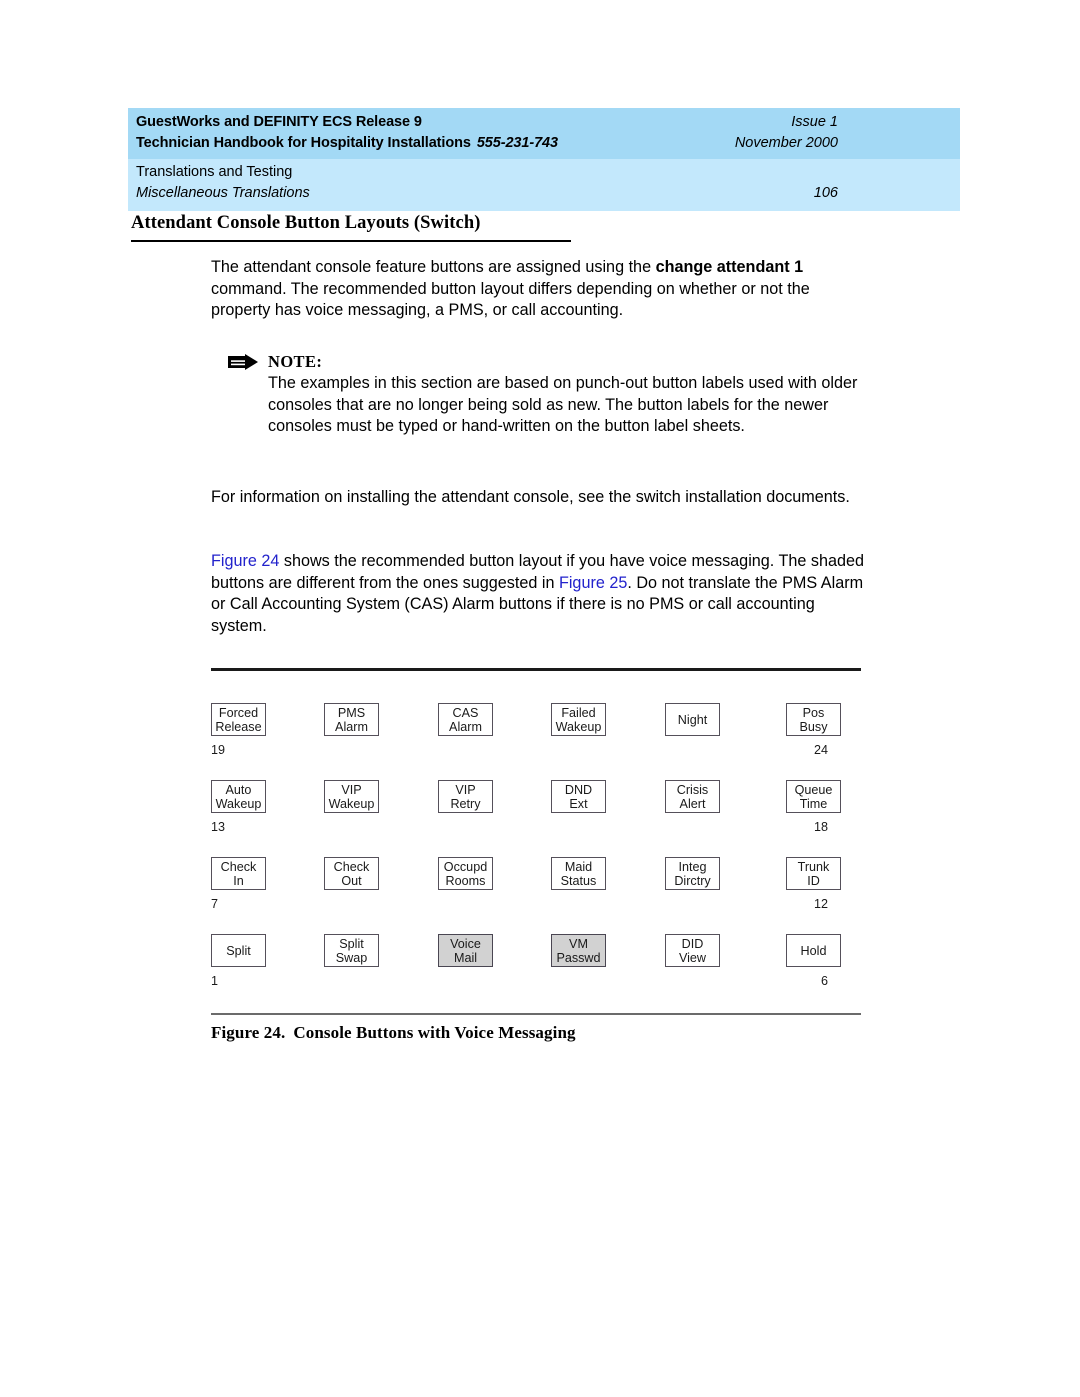  Describe the element at coordinates (215, 981) in the screenshot. I see `console-button-start-number: 1` at that location.